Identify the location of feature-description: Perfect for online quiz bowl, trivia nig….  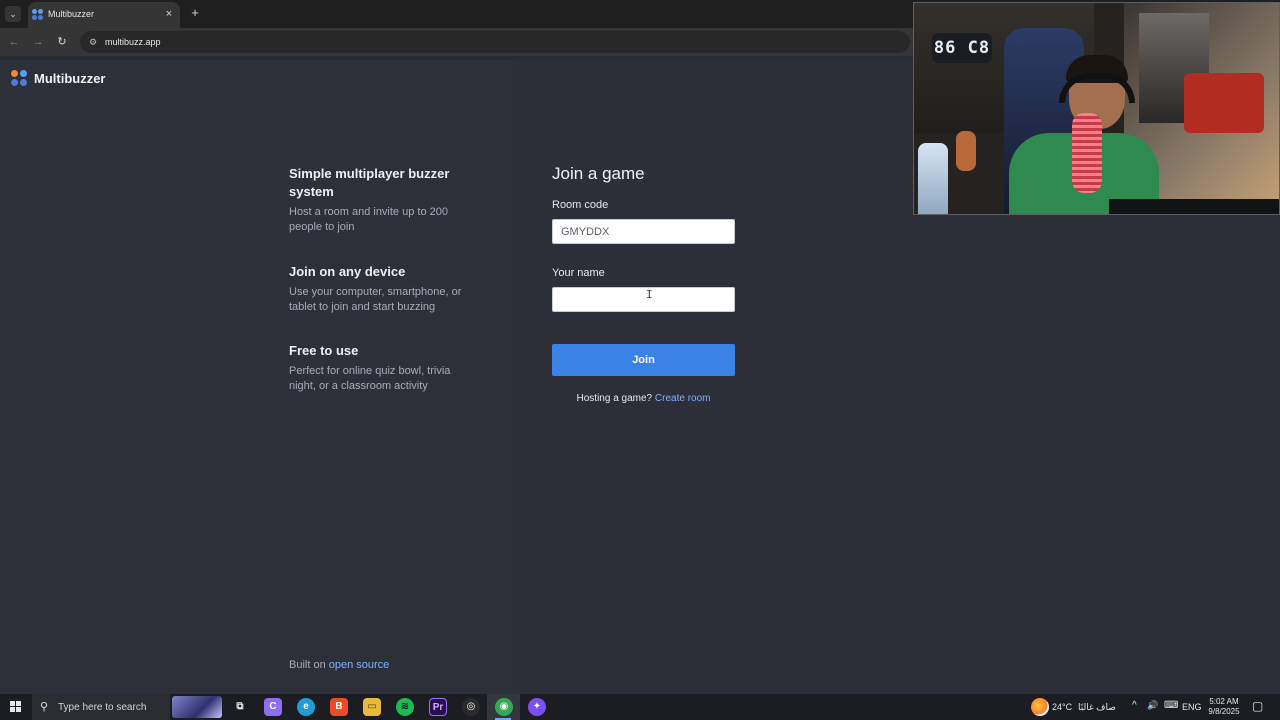
(370, 378).